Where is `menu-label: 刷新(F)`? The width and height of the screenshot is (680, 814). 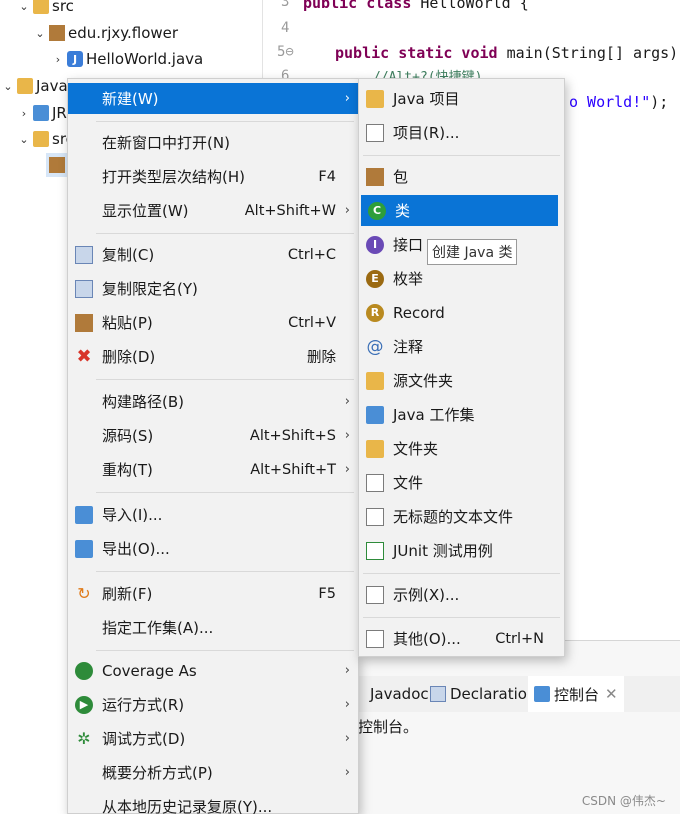 menu-label: 刷新(F) is located at coordinates (127, 594).